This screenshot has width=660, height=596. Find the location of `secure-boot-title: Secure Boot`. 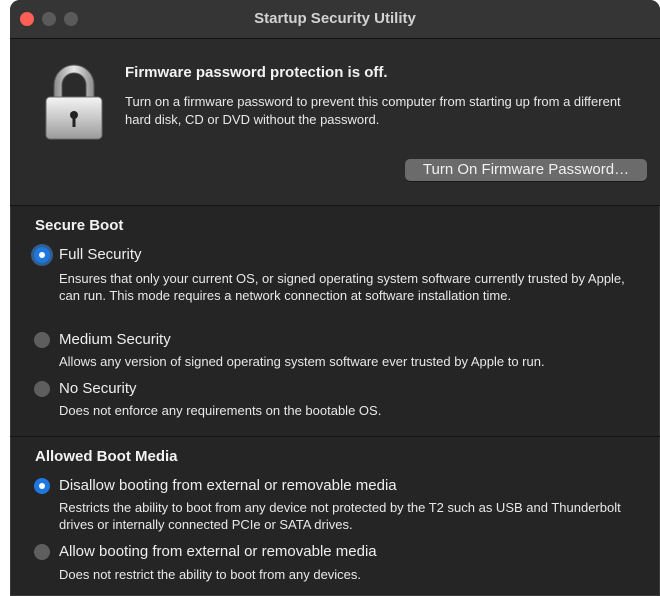

secure-boot-title: Secure Boot is located at coordinates (79, 225).